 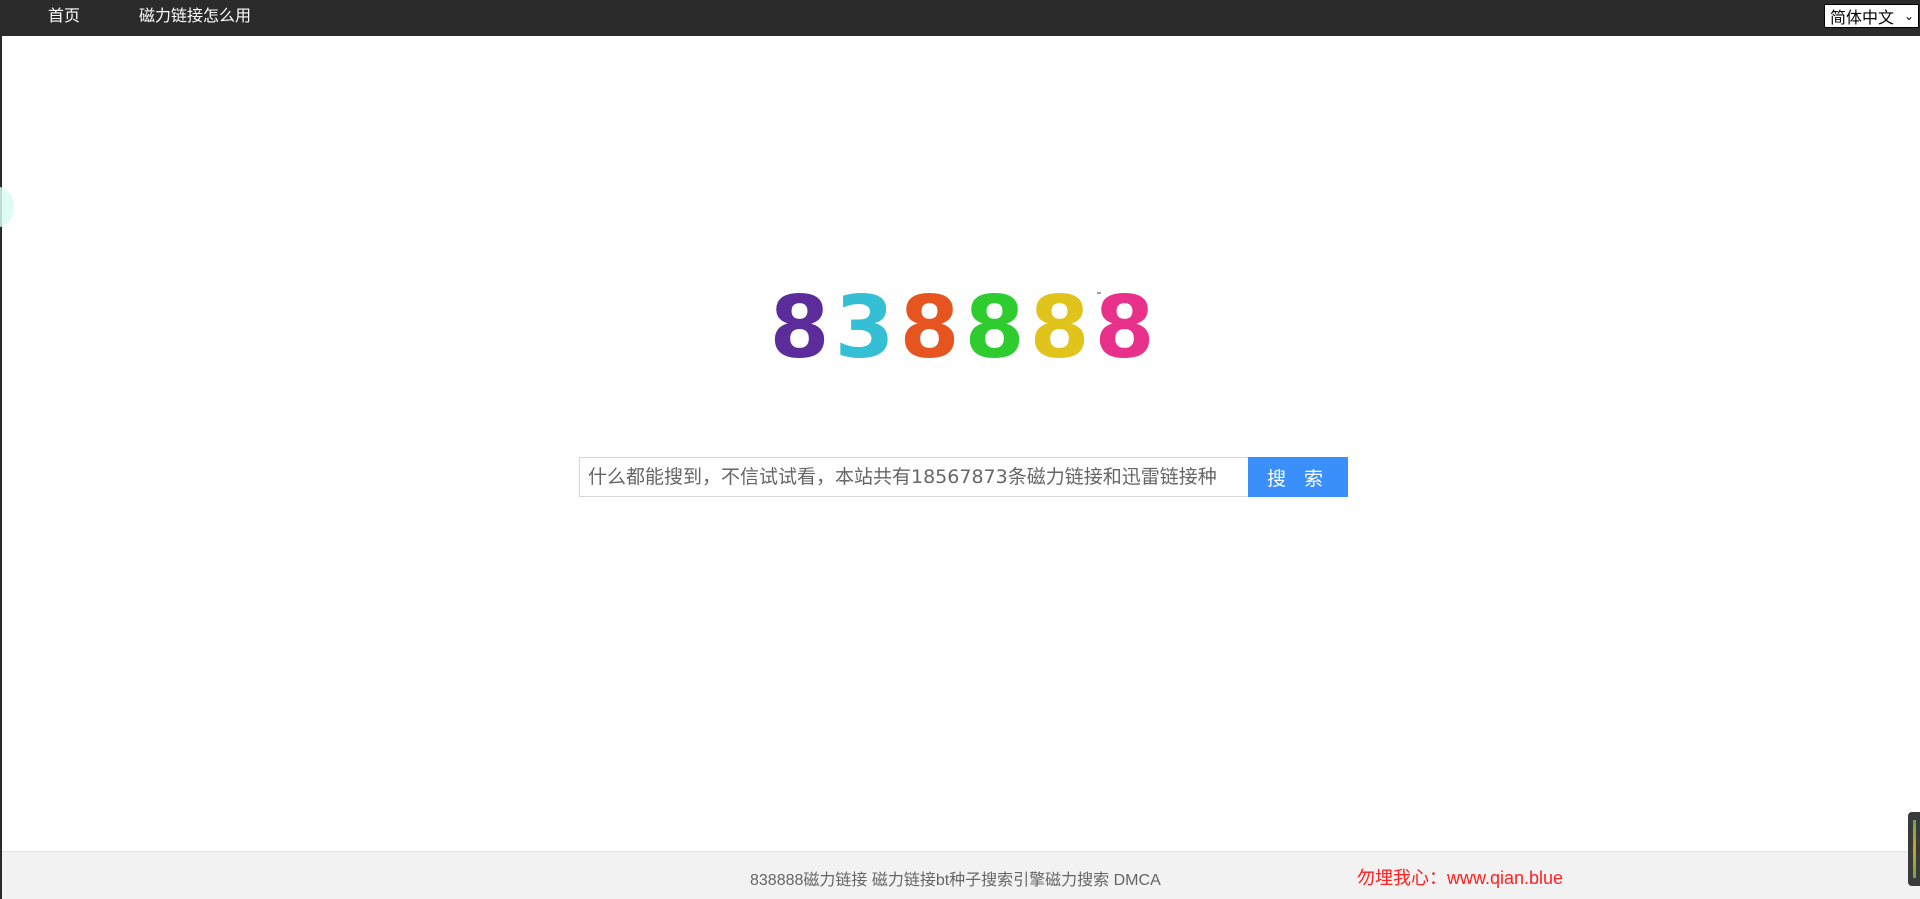 I want to click on search-form: 搜 索, so click(x=963, y=477).